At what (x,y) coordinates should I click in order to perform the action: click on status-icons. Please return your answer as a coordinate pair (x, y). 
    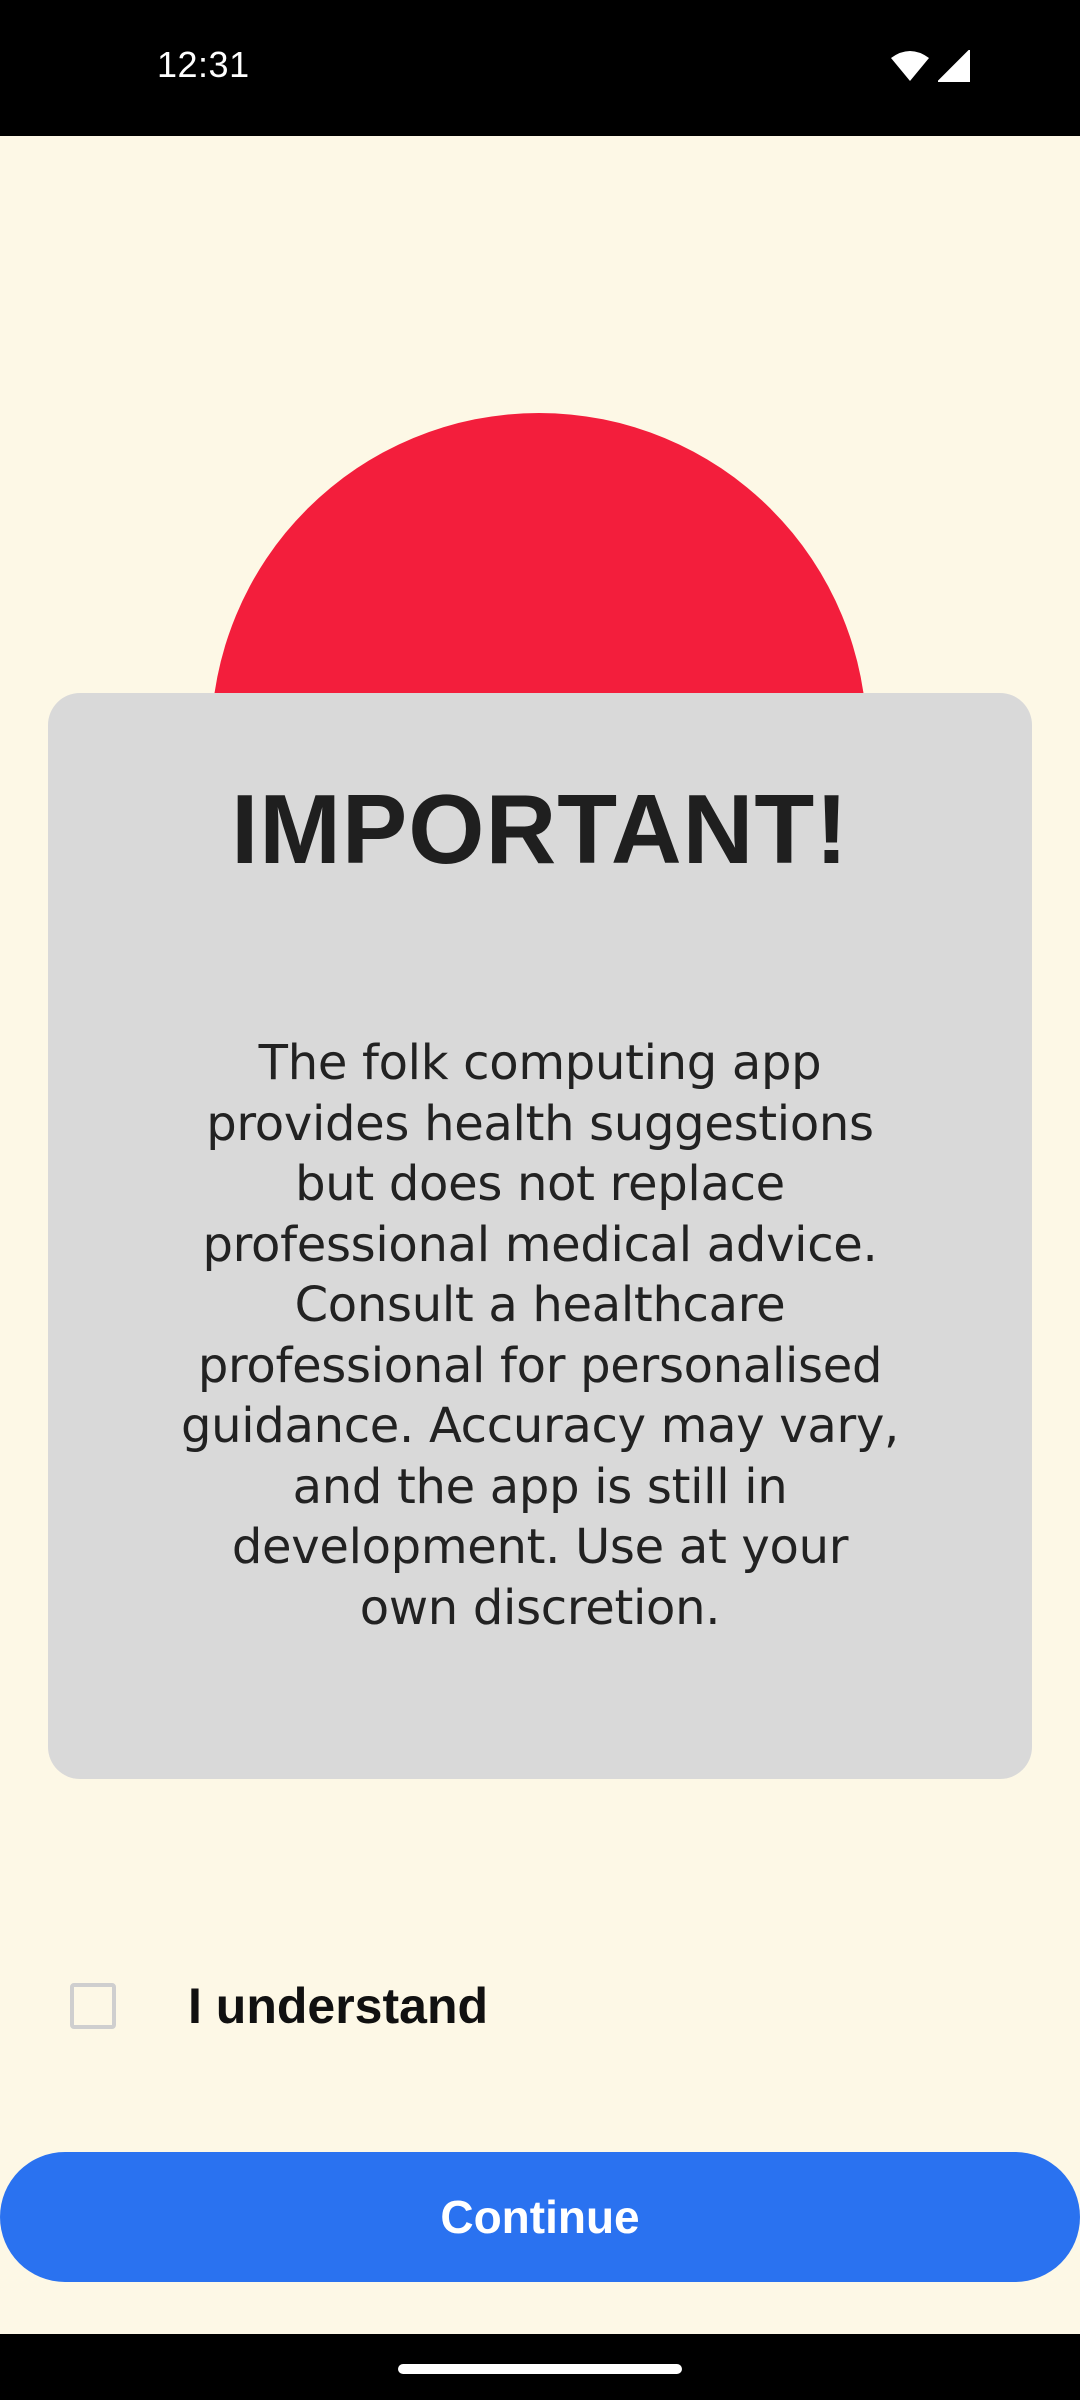
    Looking at the image, I should click on (930, 68).